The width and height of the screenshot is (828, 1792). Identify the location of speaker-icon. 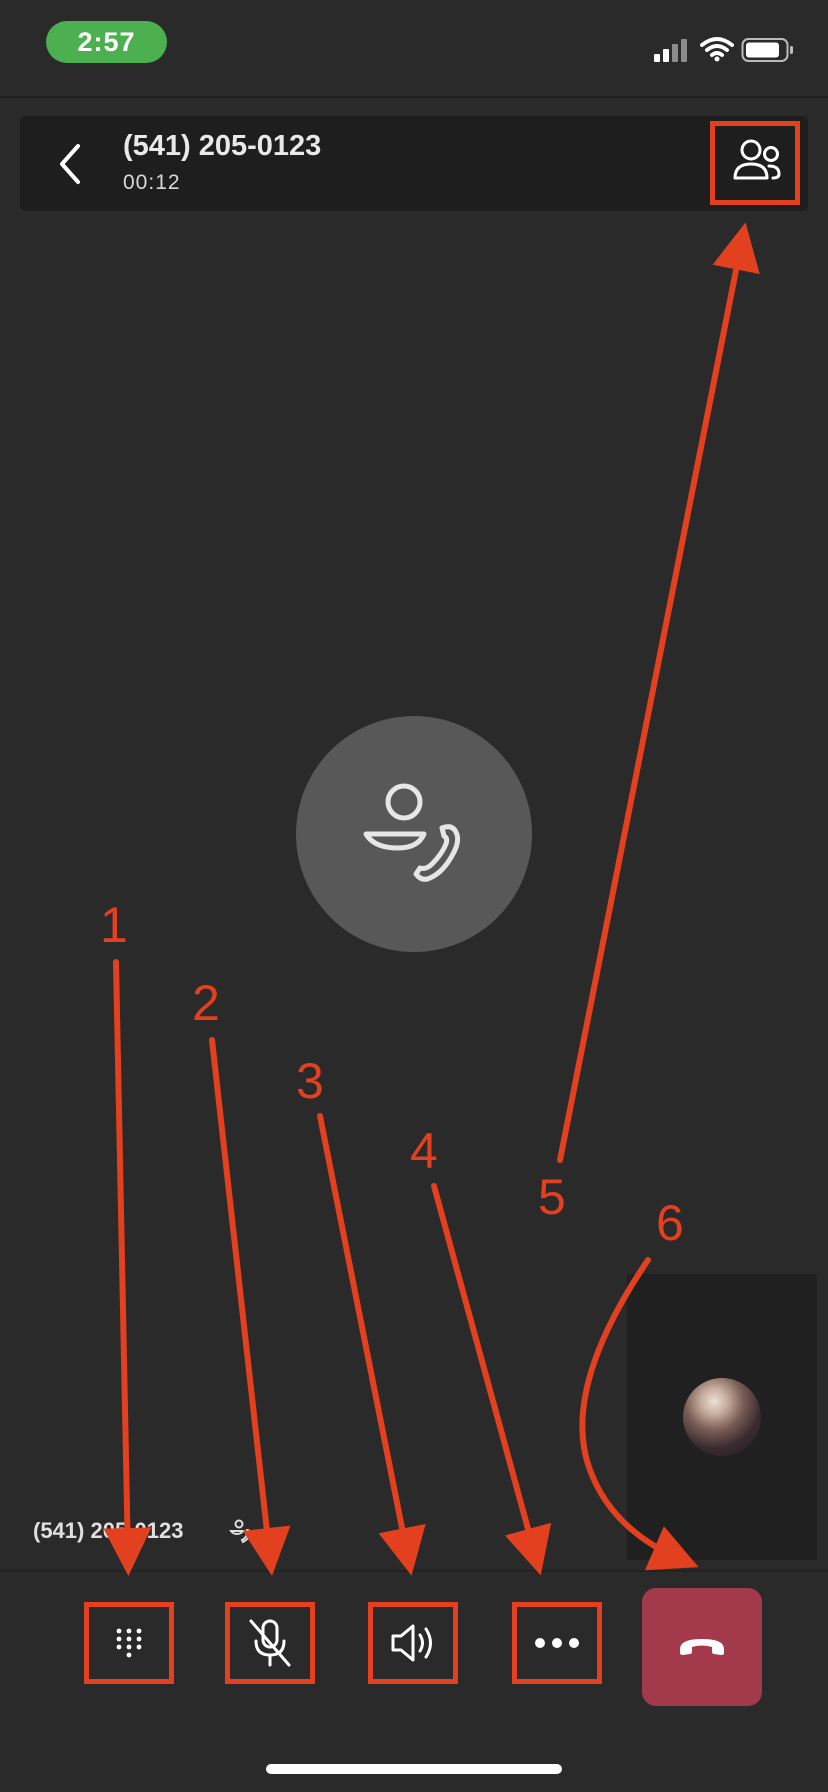
(411, 1643).